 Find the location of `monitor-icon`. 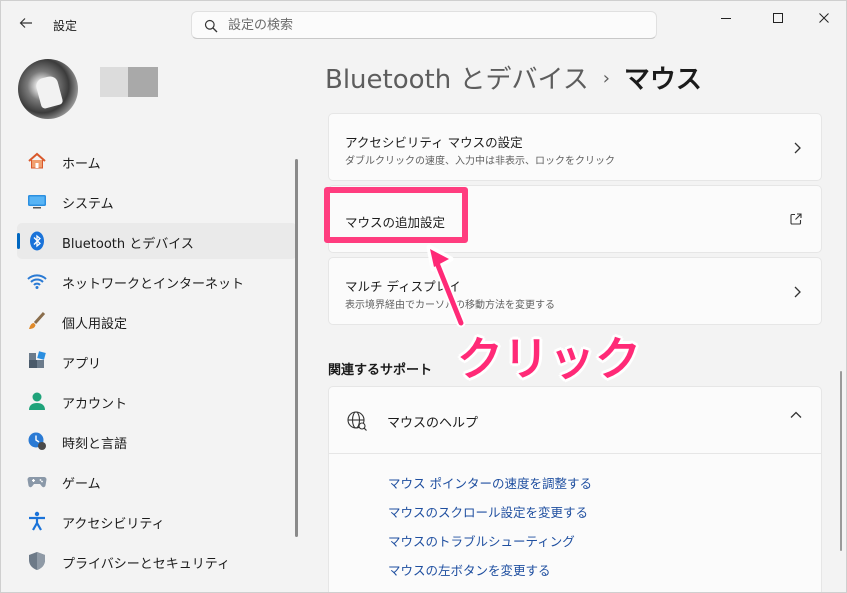

monitor-icon is located at coordinates (37, 202).